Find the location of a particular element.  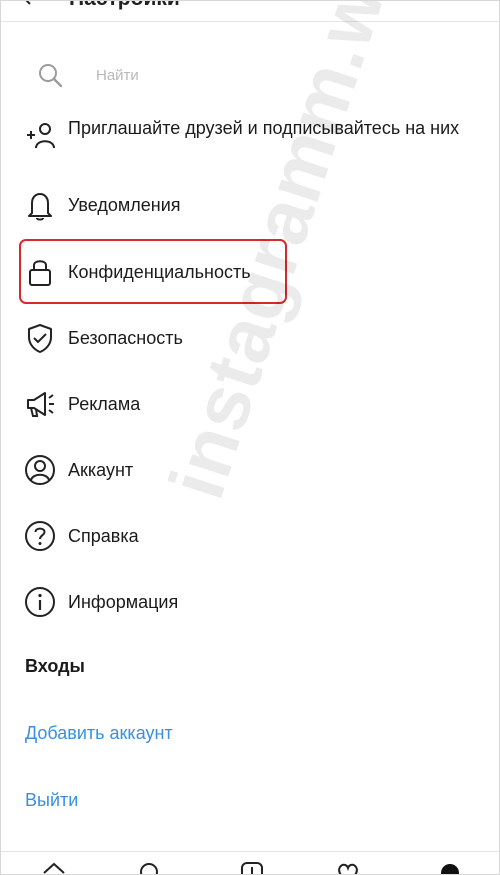

menu-item-label: Безопасность is located at coordinates (125, 338).